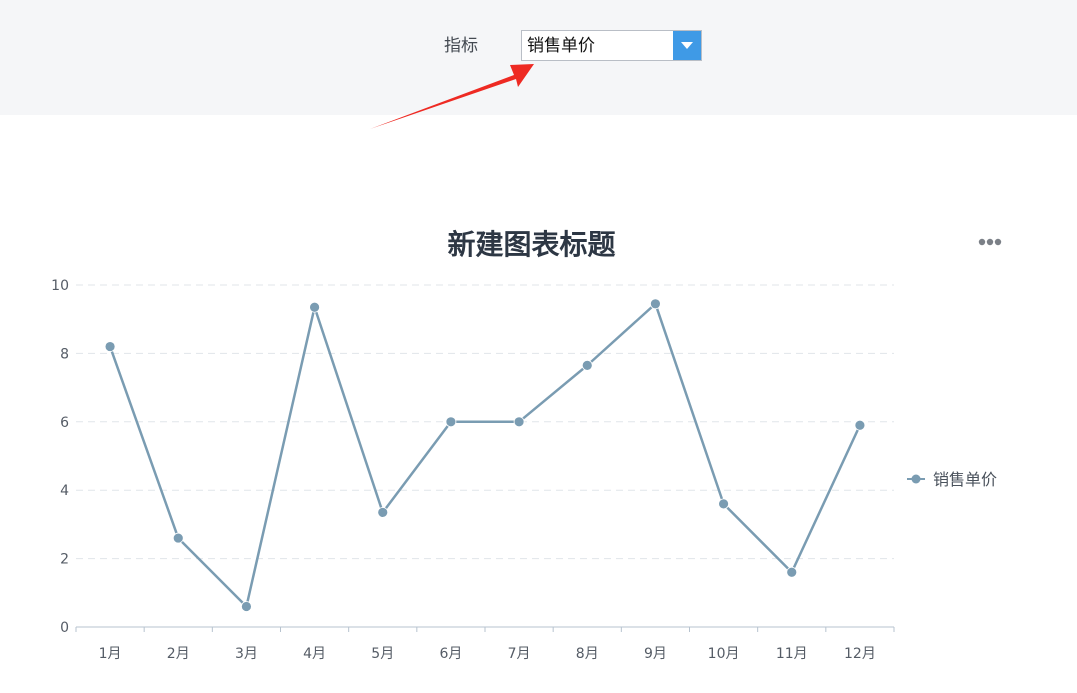  I want to click on legend: 销售单价, so click(952, 479).